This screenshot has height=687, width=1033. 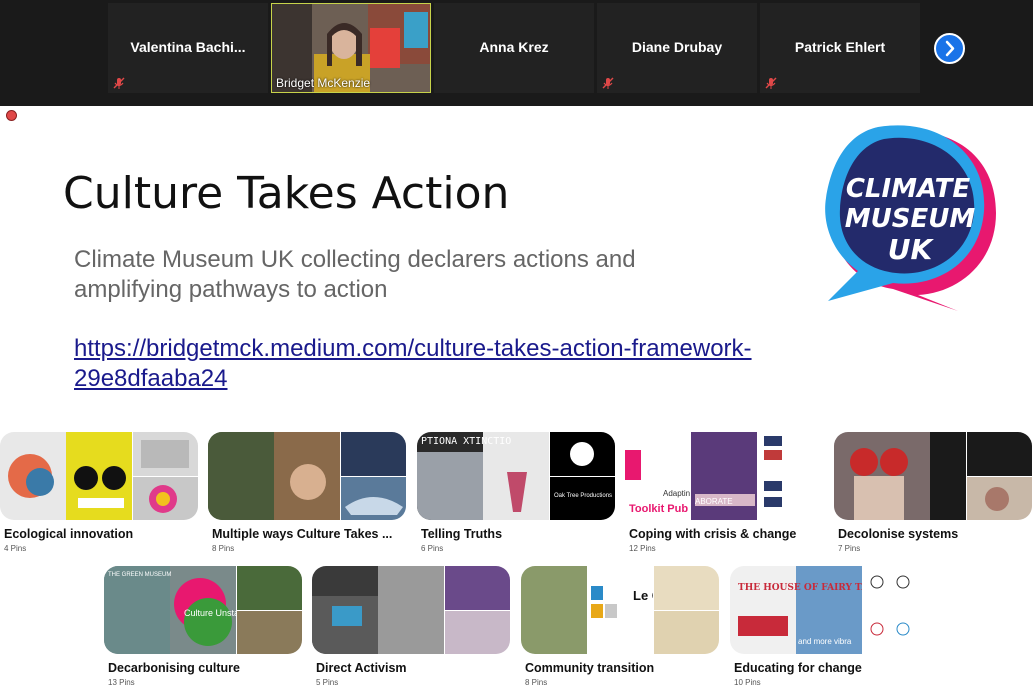 What do you see at coordinates (898, 534) in the screenshot?
I see `board-name: Decolonise systems` at bounding box center [898, 534].